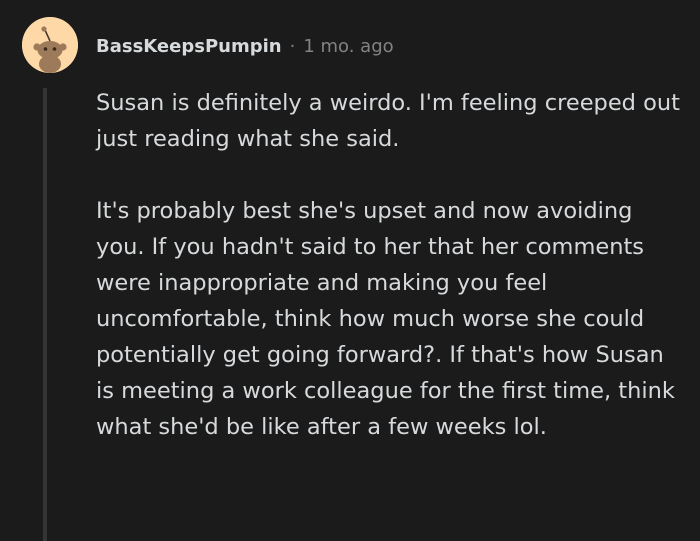 This screenshot has height=541, width=700. What do you see at coordinates (45, 314) in the screenshot?
I see `thread-collapse-line` at bounding box center [45, 314].